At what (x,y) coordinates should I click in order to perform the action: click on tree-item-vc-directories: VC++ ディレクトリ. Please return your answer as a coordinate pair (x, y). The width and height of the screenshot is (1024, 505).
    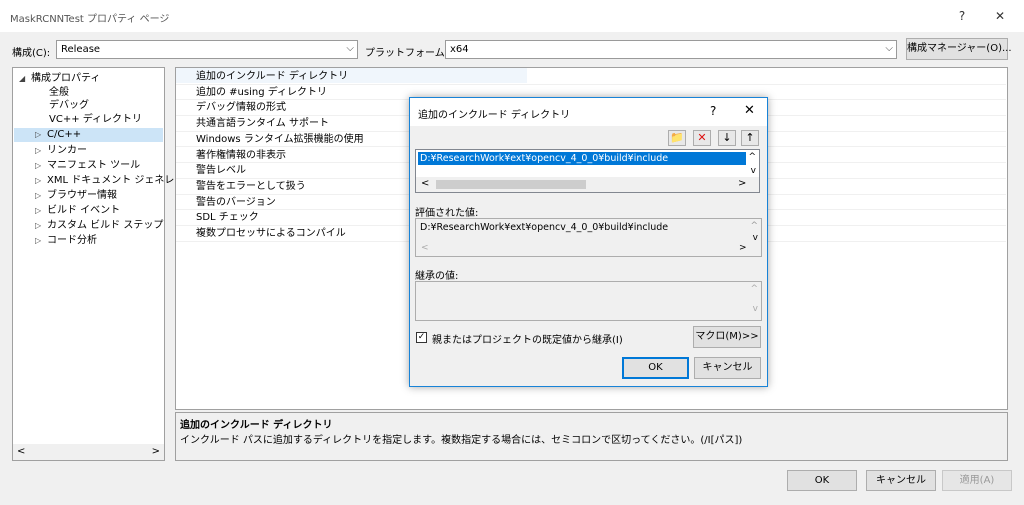
    Looking at the image, I should click on (95, 120).